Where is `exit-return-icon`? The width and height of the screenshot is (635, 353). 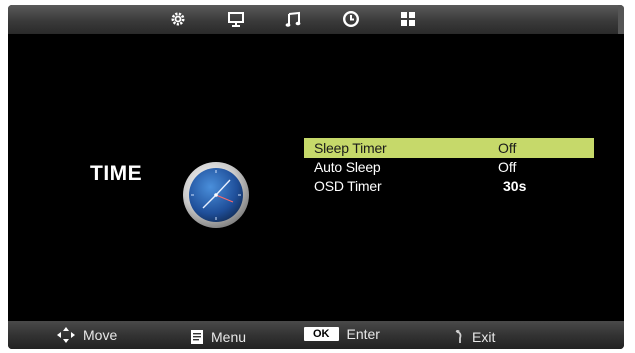 exit-return-icon is located at coordinates (459, 337).